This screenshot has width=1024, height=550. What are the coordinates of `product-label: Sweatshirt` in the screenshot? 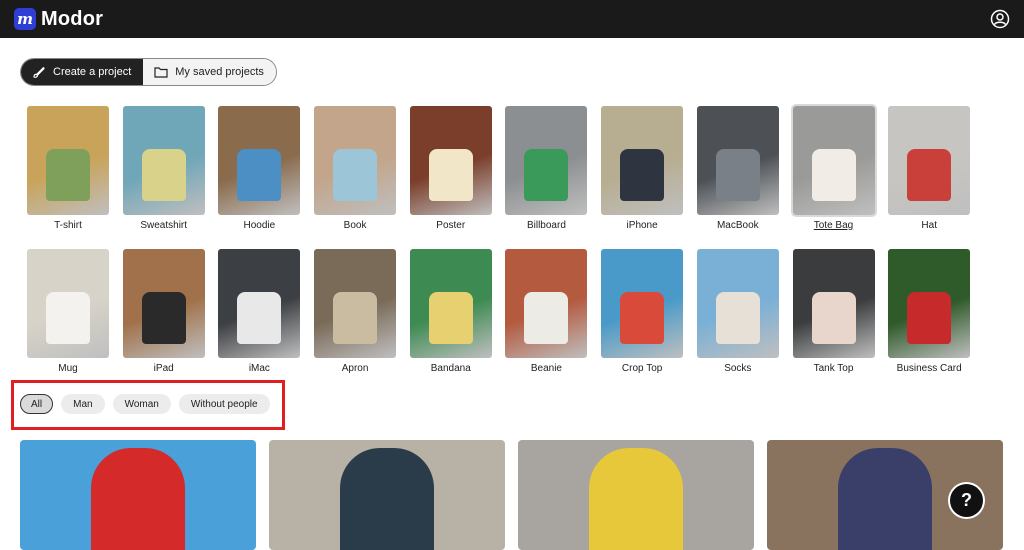 It's located at (164, 225).